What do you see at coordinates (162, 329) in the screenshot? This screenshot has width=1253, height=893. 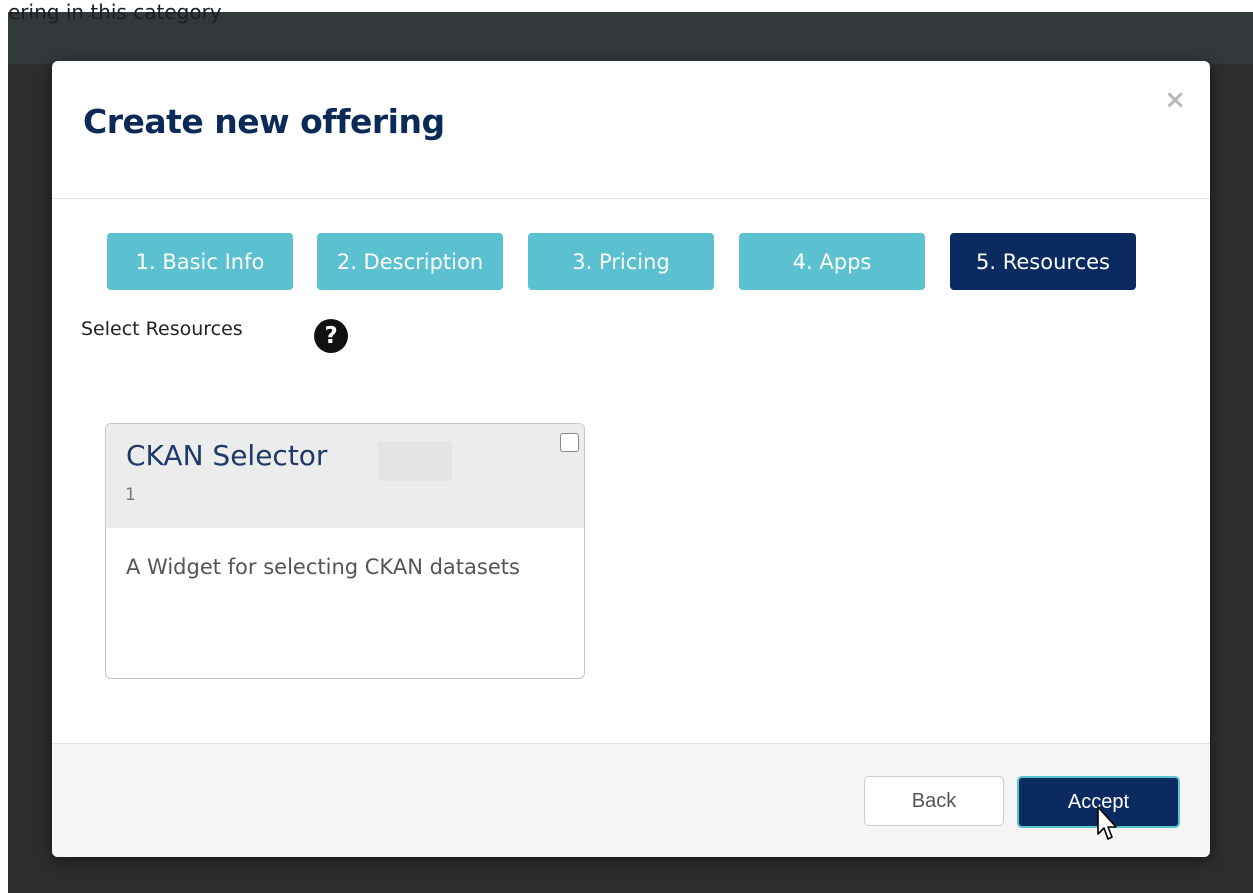 I see `select-resources-label: Select Resources` at bounding box center [162, 329].